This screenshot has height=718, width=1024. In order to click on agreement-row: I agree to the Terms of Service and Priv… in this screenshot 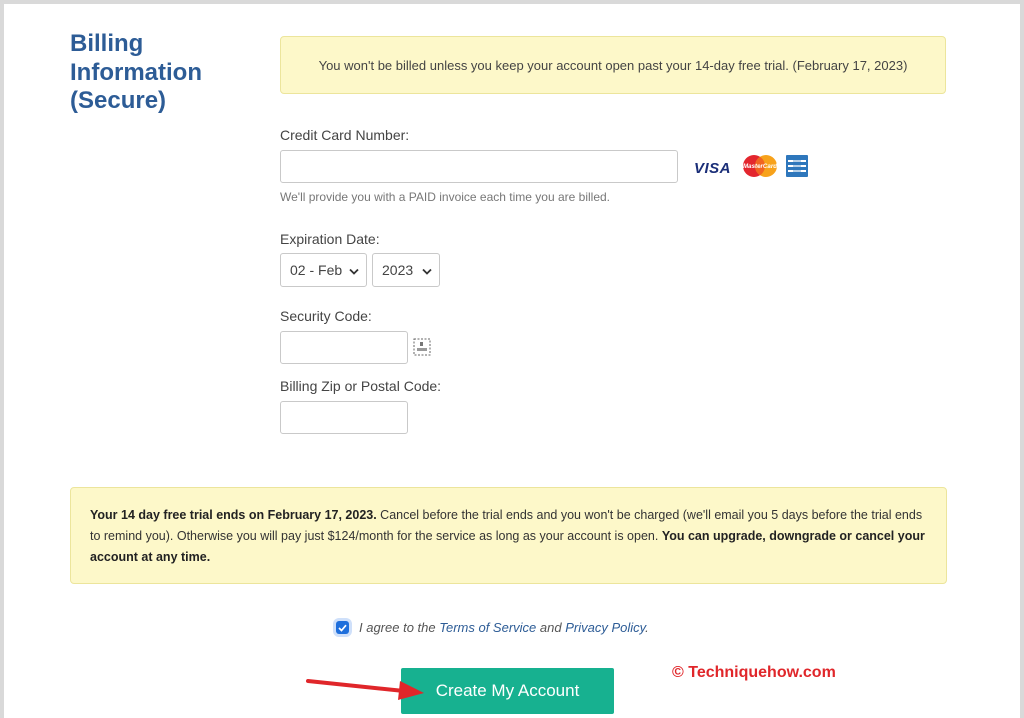, I will do `click(492, 627)`.